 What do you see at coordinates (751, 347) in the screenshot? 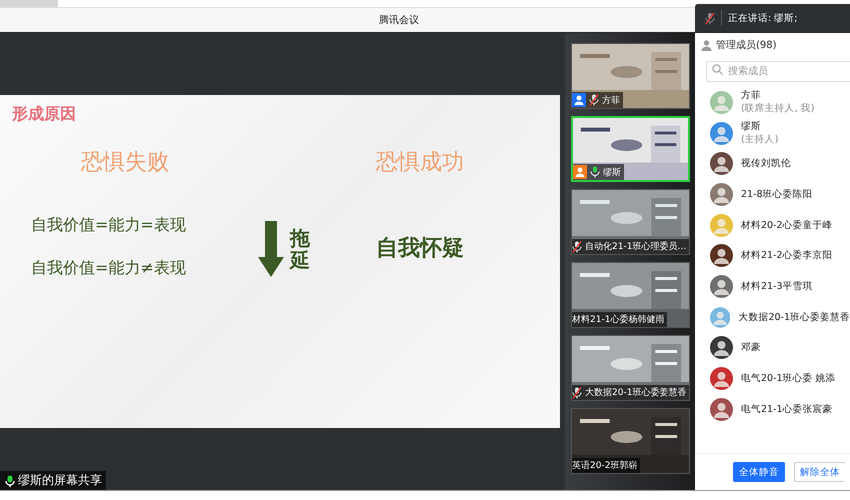
I see `member-name: 邓豪` at bounding box center [751, 347].